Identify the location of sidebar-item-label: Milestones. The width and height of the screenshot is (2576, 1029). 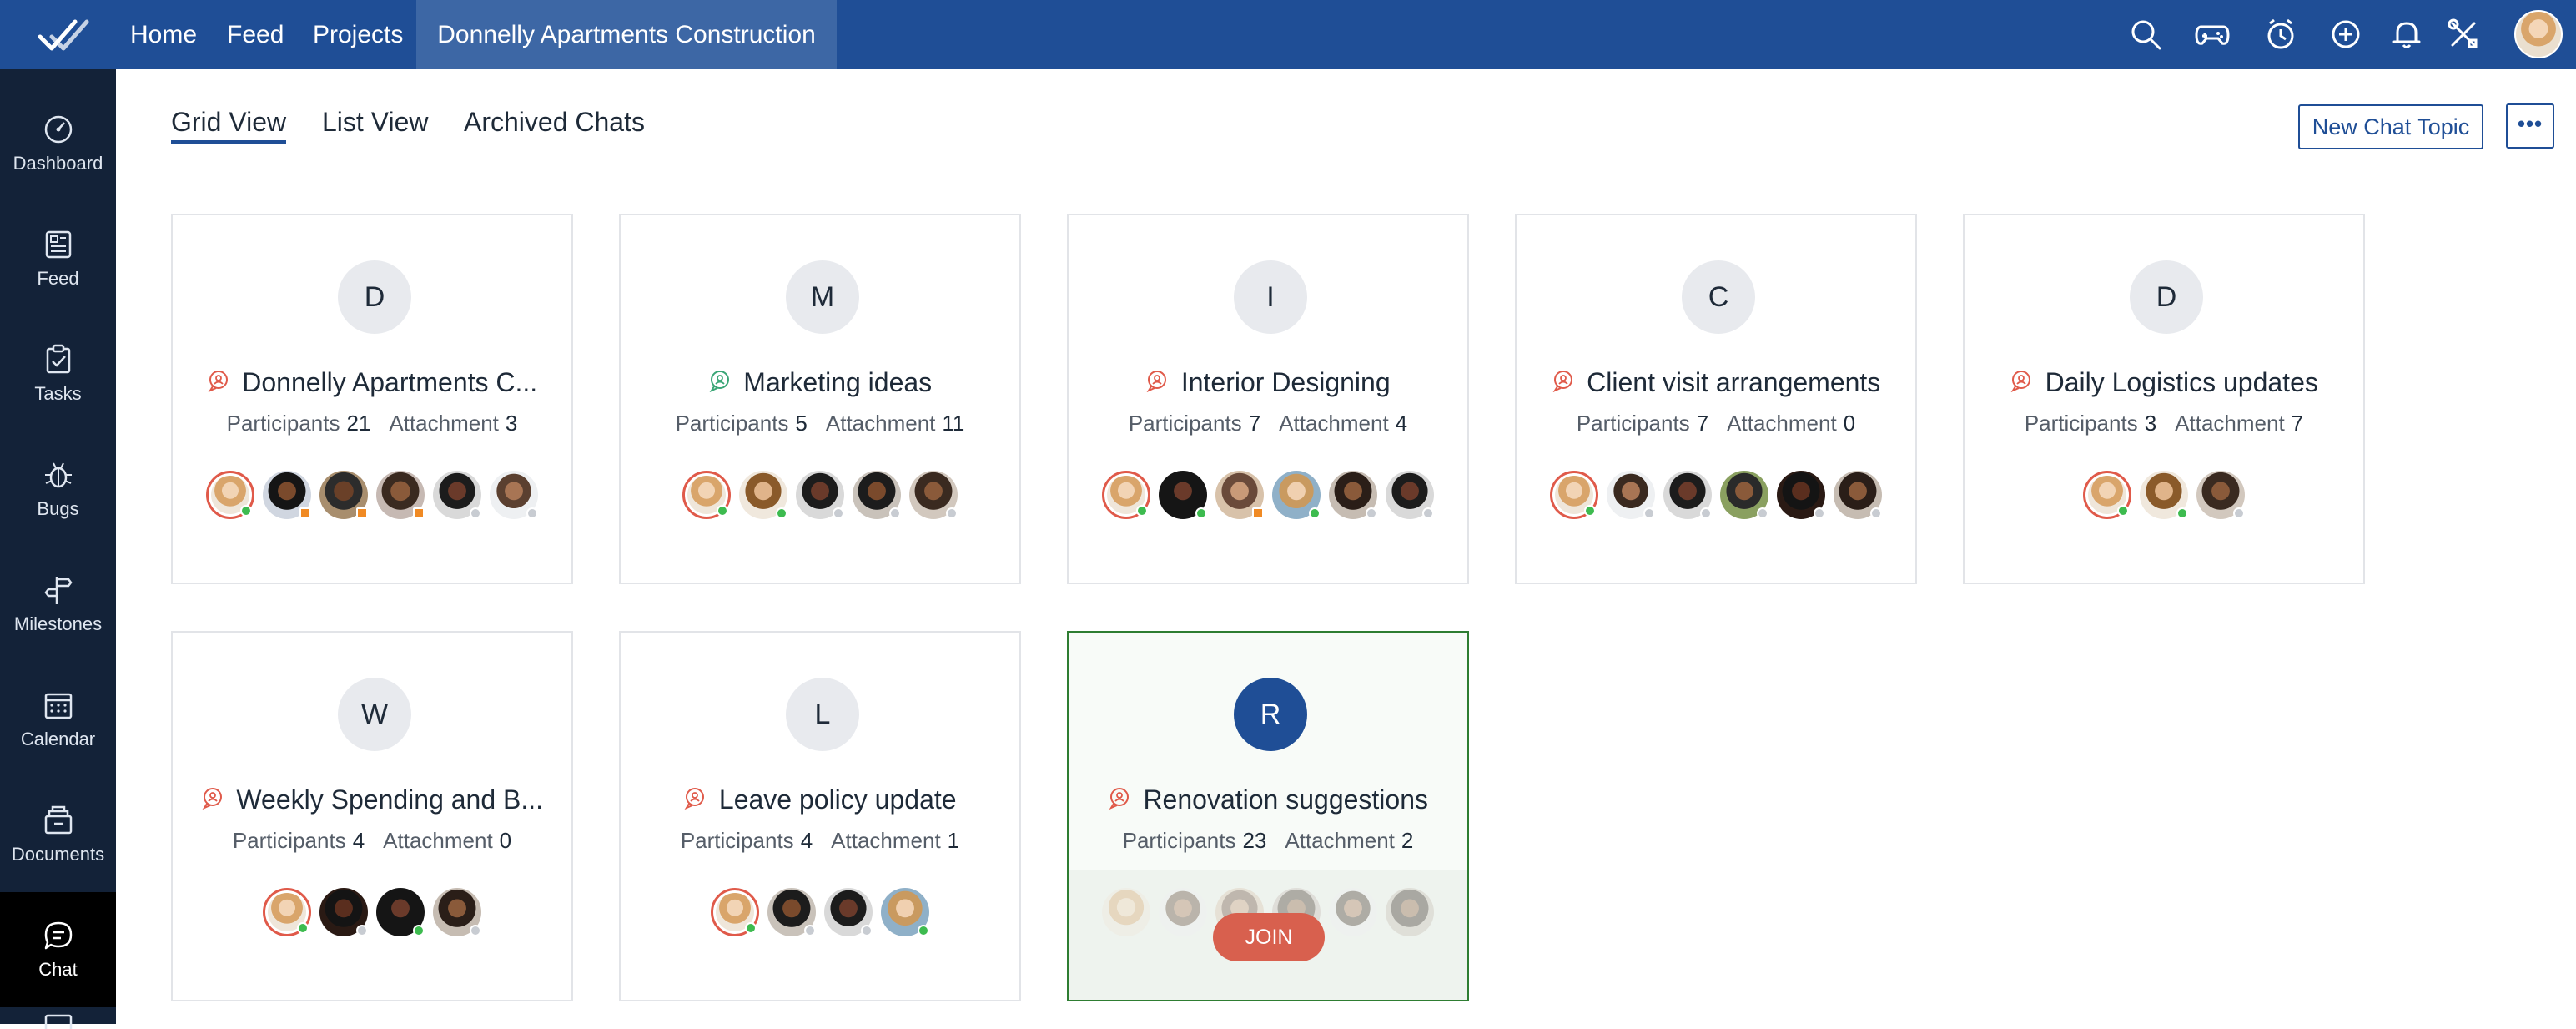
(58, 623).